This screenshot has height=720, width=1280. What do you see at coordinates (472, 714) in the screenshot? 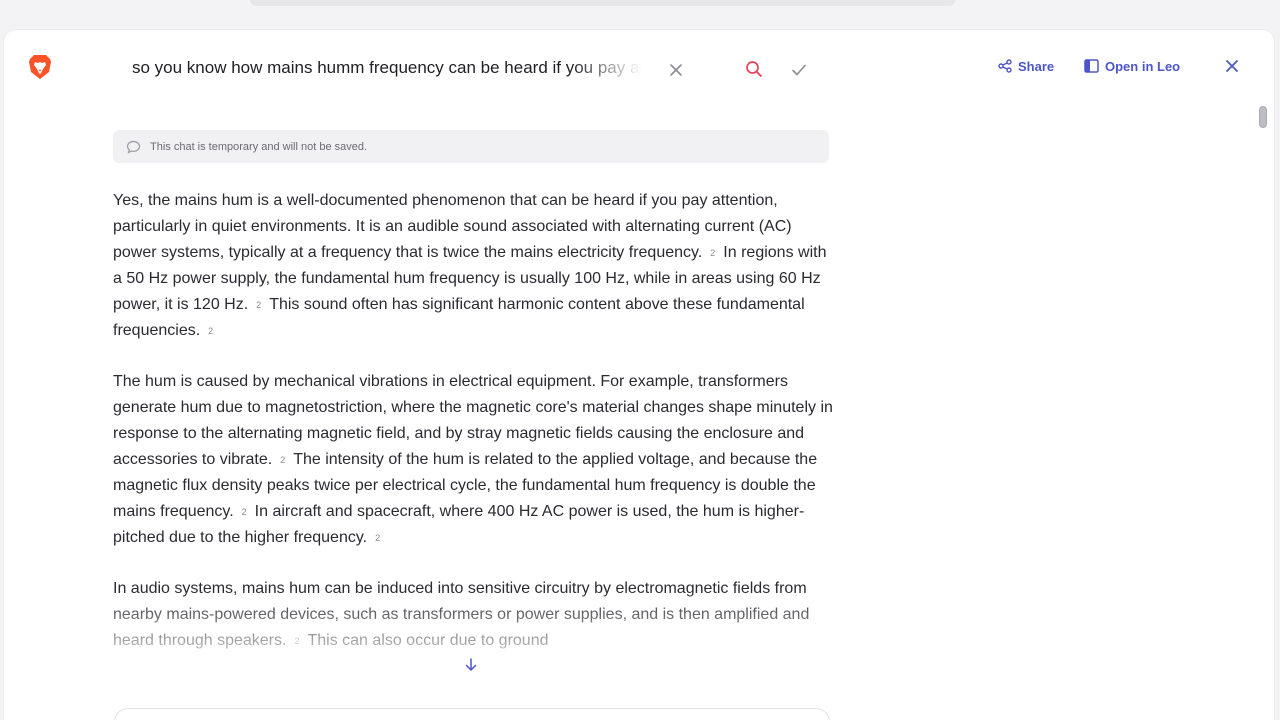
I see `chat-input-field` at bounding box center [472, 714].